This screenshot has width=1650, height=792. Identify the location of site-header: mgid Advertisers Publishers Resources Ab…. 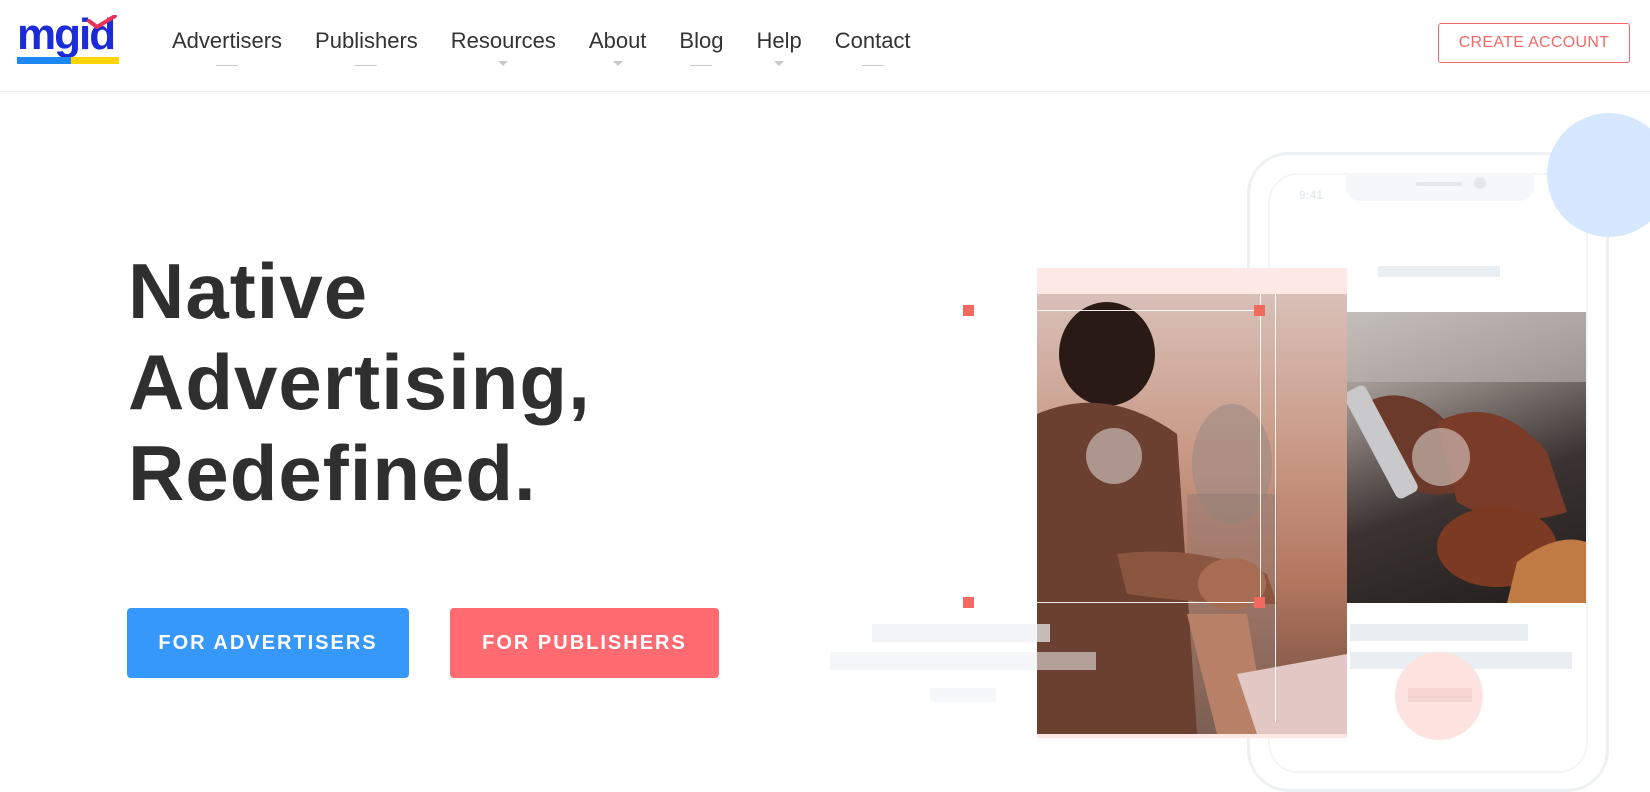
(825, 46).